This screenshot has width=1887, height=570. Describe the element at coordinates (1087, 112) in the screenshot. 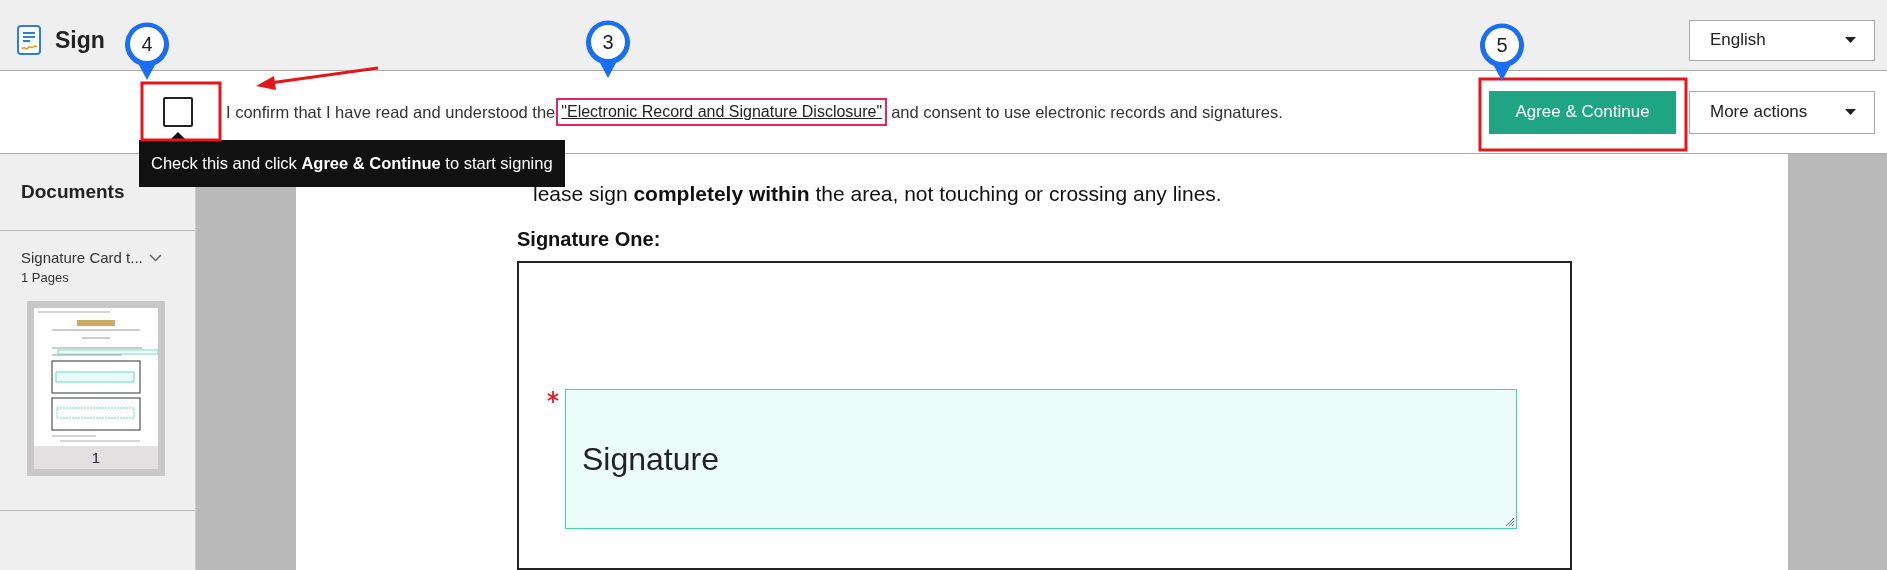

I see `consent-text: and consent to use electronic records and signatures.` at that location.